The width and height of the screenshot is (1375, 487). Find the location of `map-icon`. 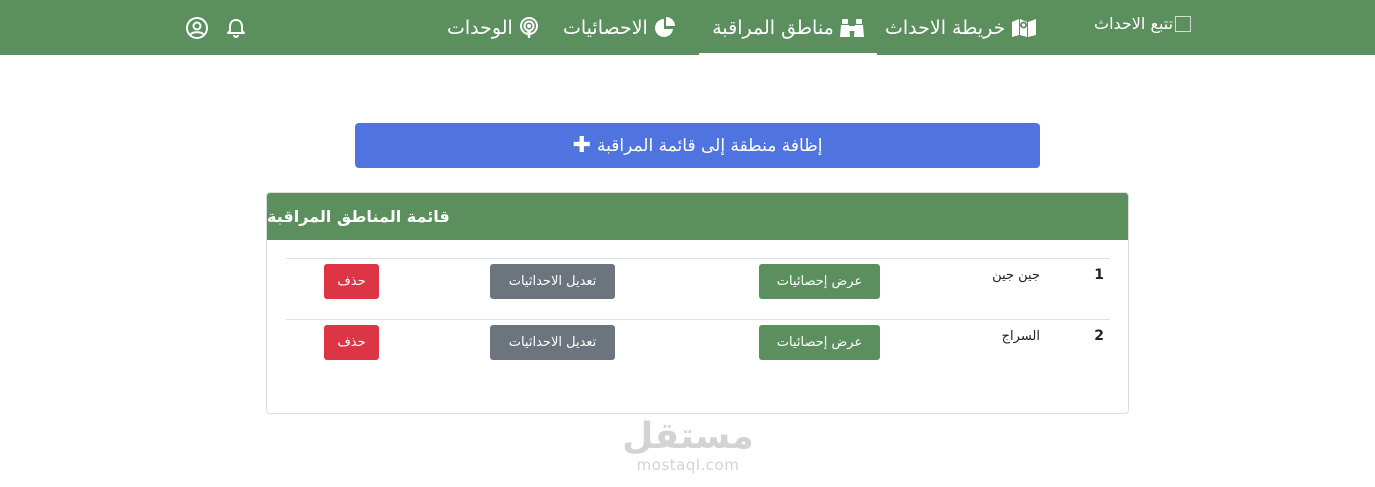

map-icon is located at coordinates (1024, 28).